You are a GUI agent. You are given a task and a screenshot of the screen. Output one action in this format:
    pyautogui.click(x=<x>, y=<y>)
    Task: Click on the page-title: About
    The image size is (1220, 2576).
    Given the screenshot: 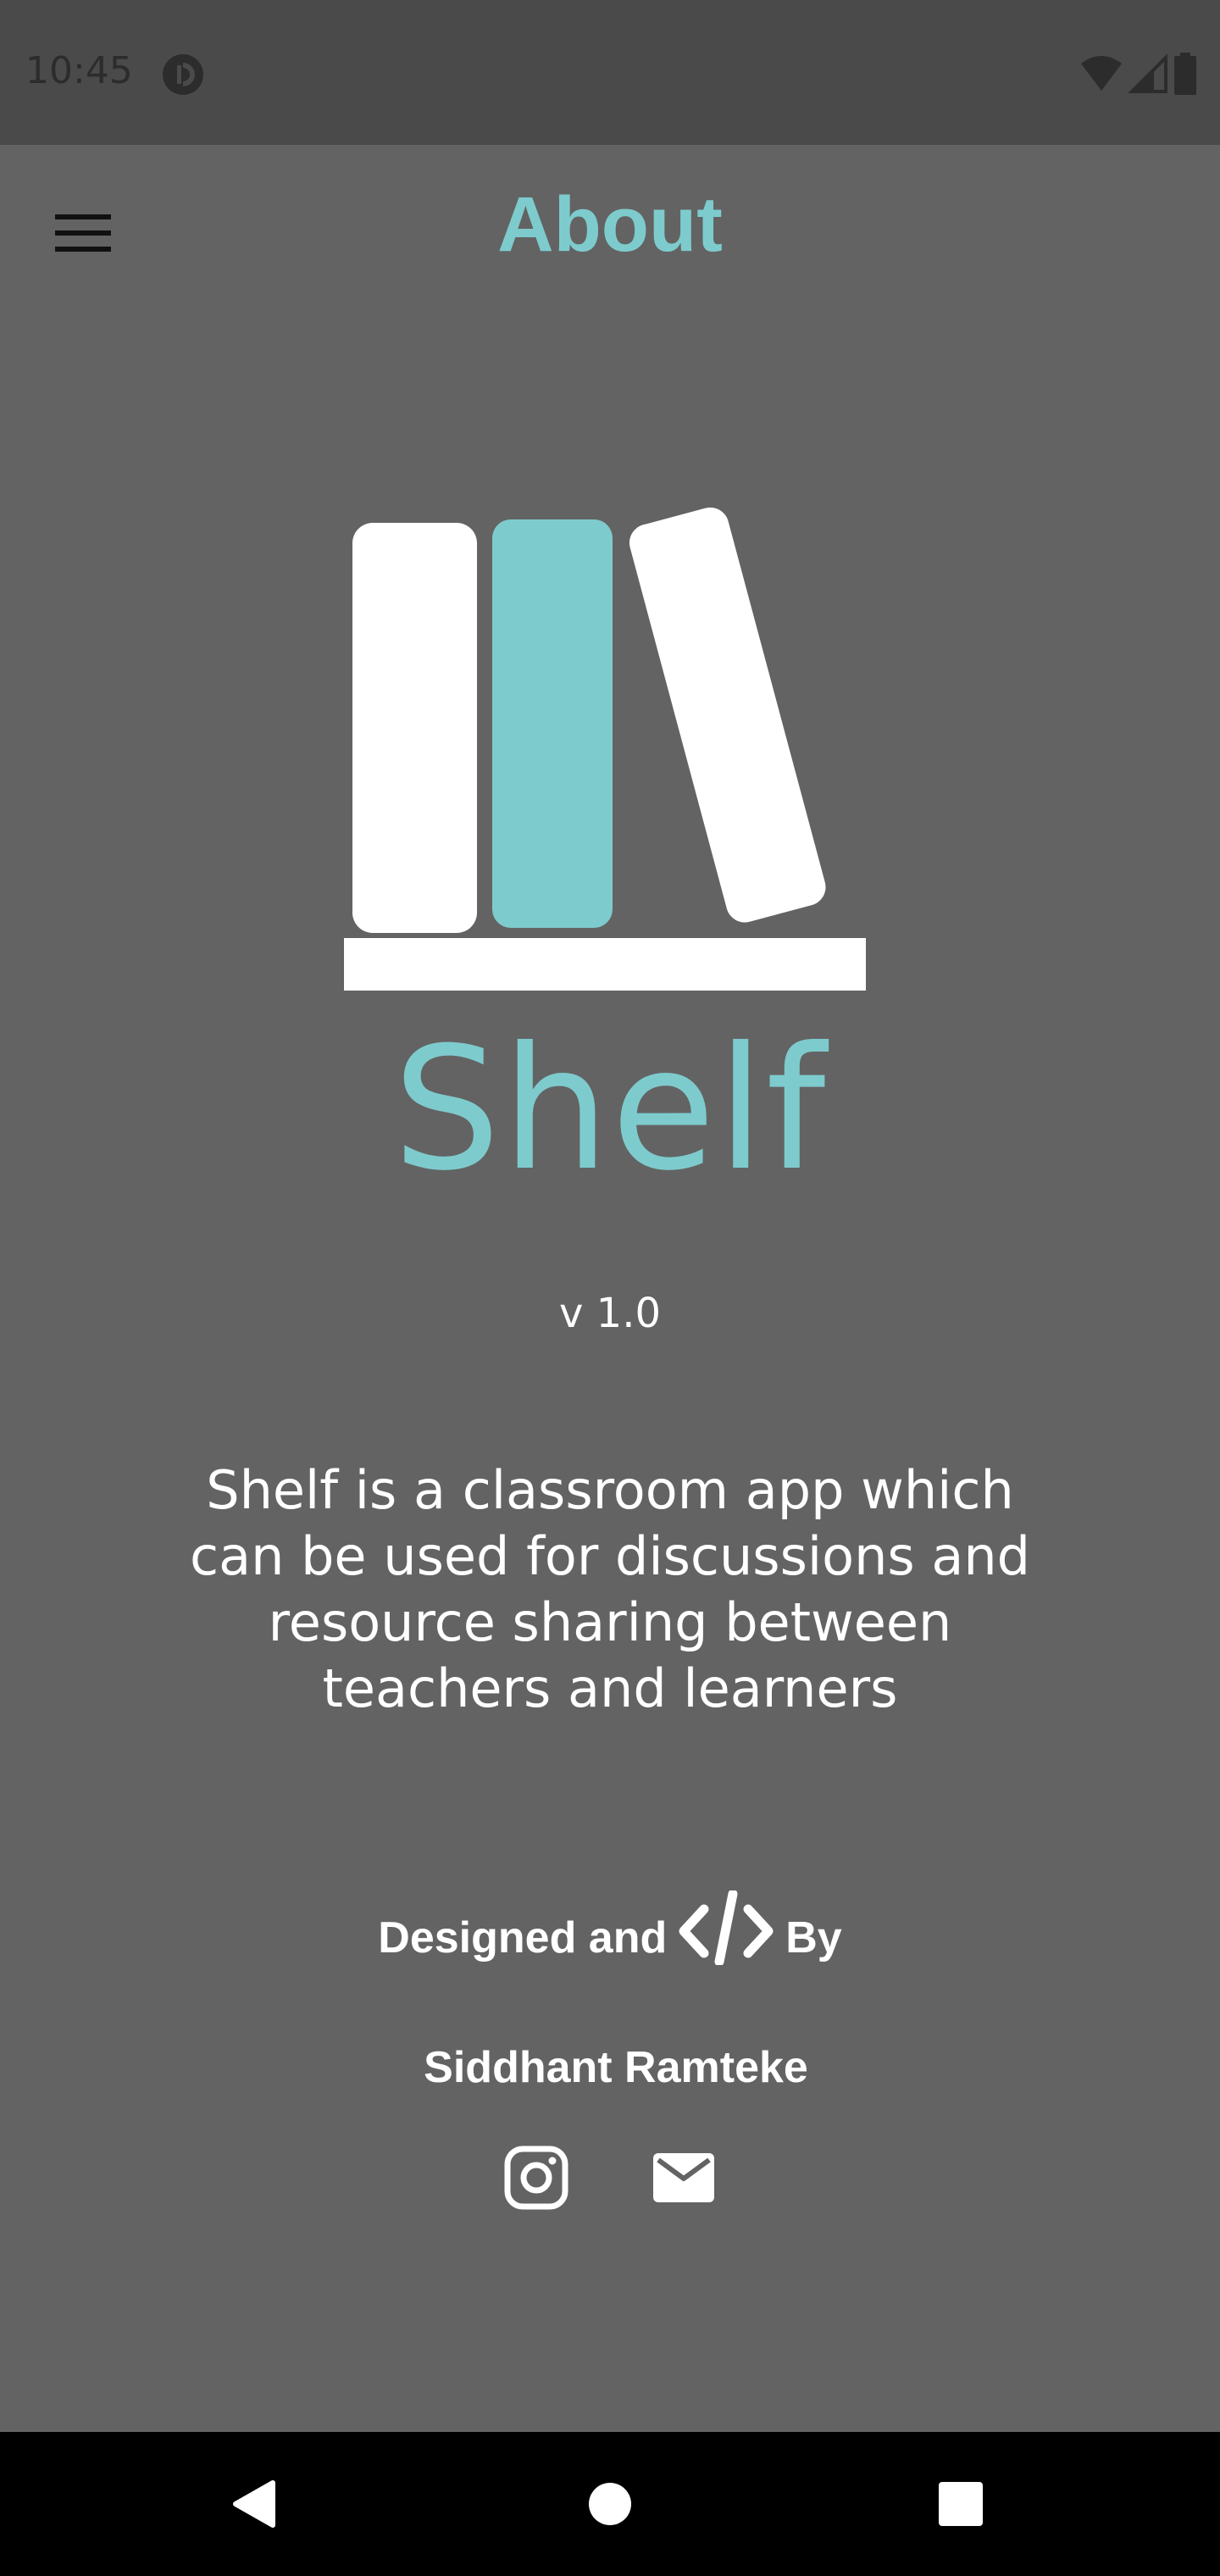 What is the action you would take?
    pyautogui.click(x=610, y=224)
    